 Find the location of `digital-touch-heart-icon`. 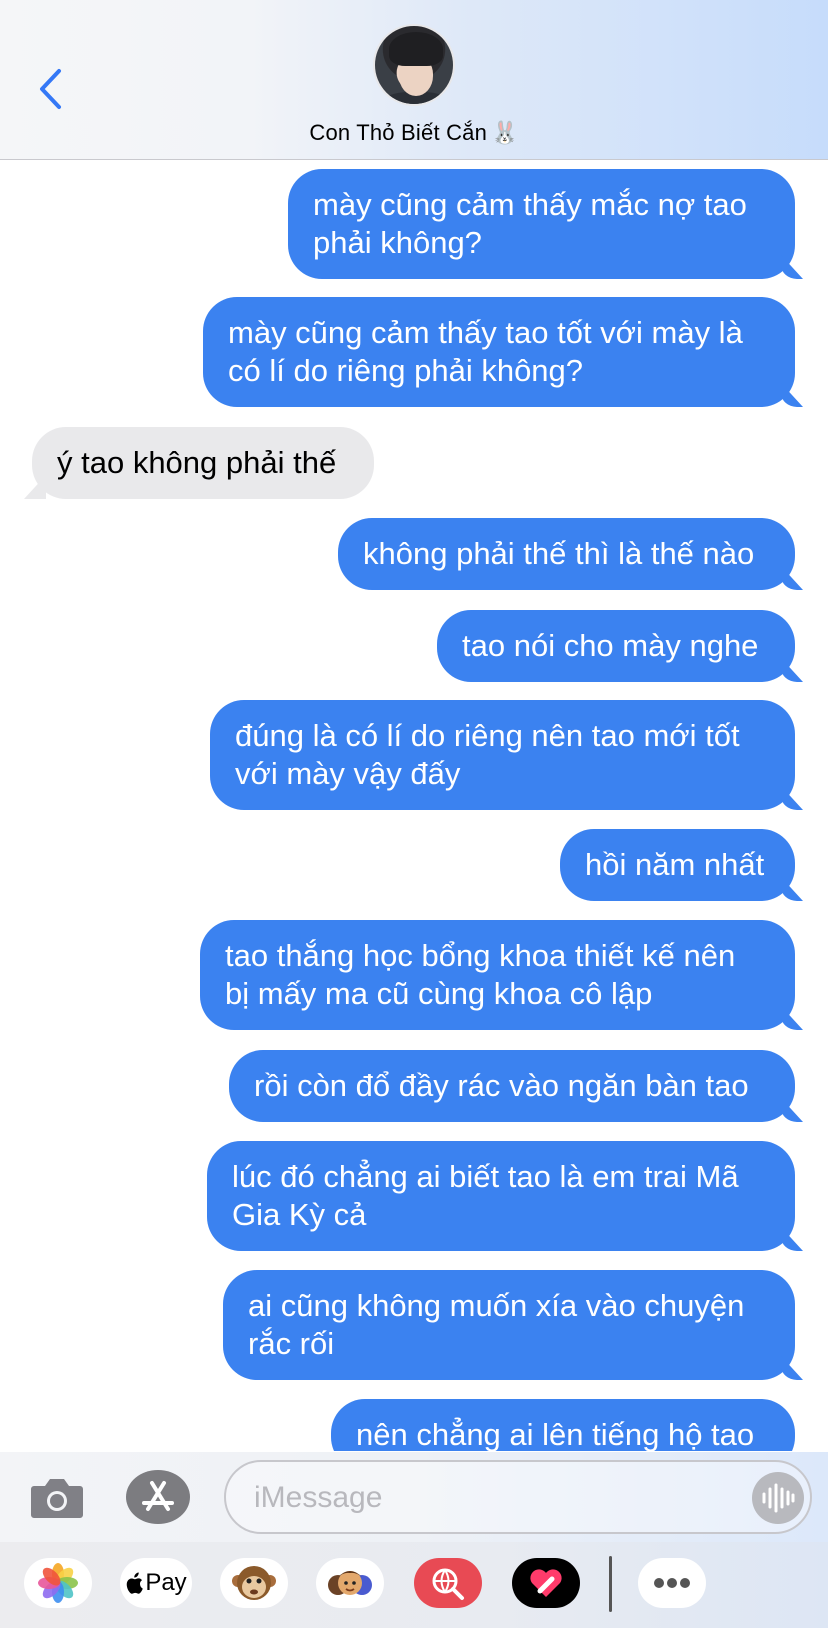

digital-touch-heart-icon is located at coordinates (546, 1583).